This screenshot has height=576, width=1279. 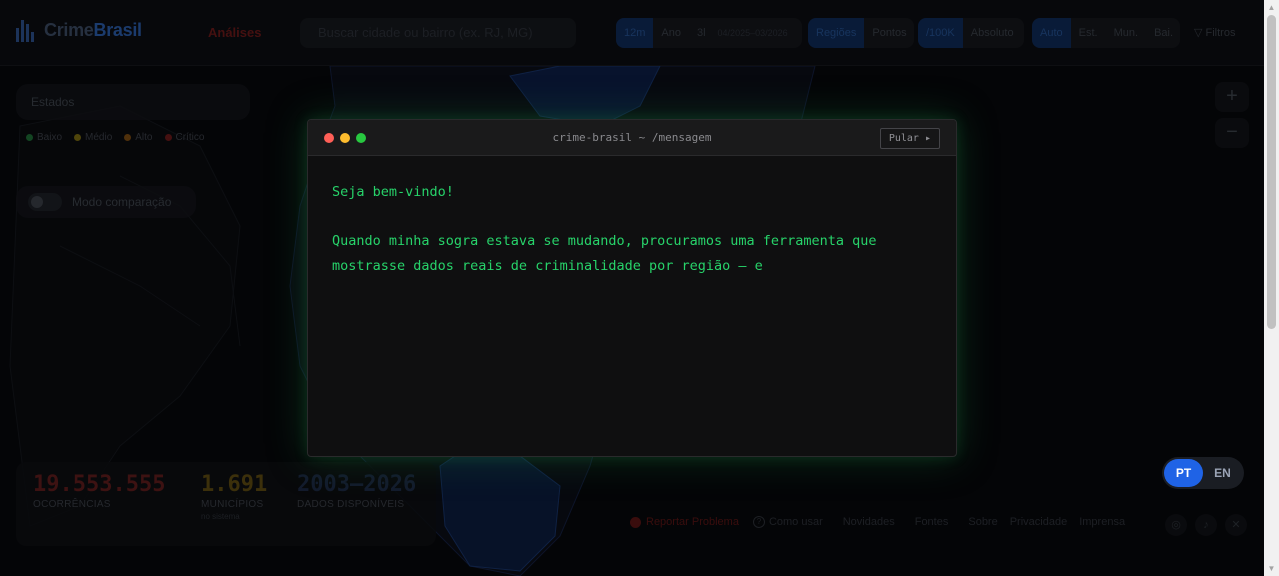 What do you see at coordinates (1271, 172) in the screenshot?
I see `scrollbar-thumb` at bounding box center [1271, 172].